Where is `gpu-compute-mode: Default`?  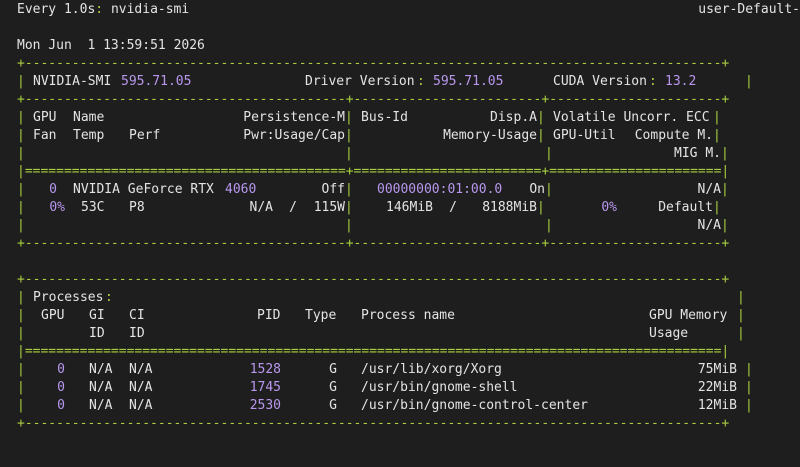 gpu-compute-mode: Default is located at coordinates (685, 207).